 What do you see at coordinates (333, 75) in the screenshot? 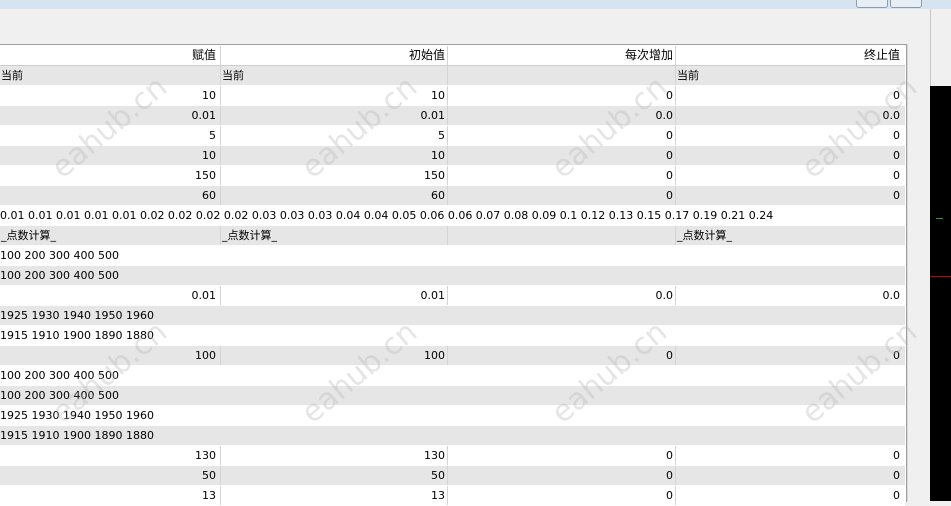
I see `cell-start: 当前` at bounding box center [333, 75].